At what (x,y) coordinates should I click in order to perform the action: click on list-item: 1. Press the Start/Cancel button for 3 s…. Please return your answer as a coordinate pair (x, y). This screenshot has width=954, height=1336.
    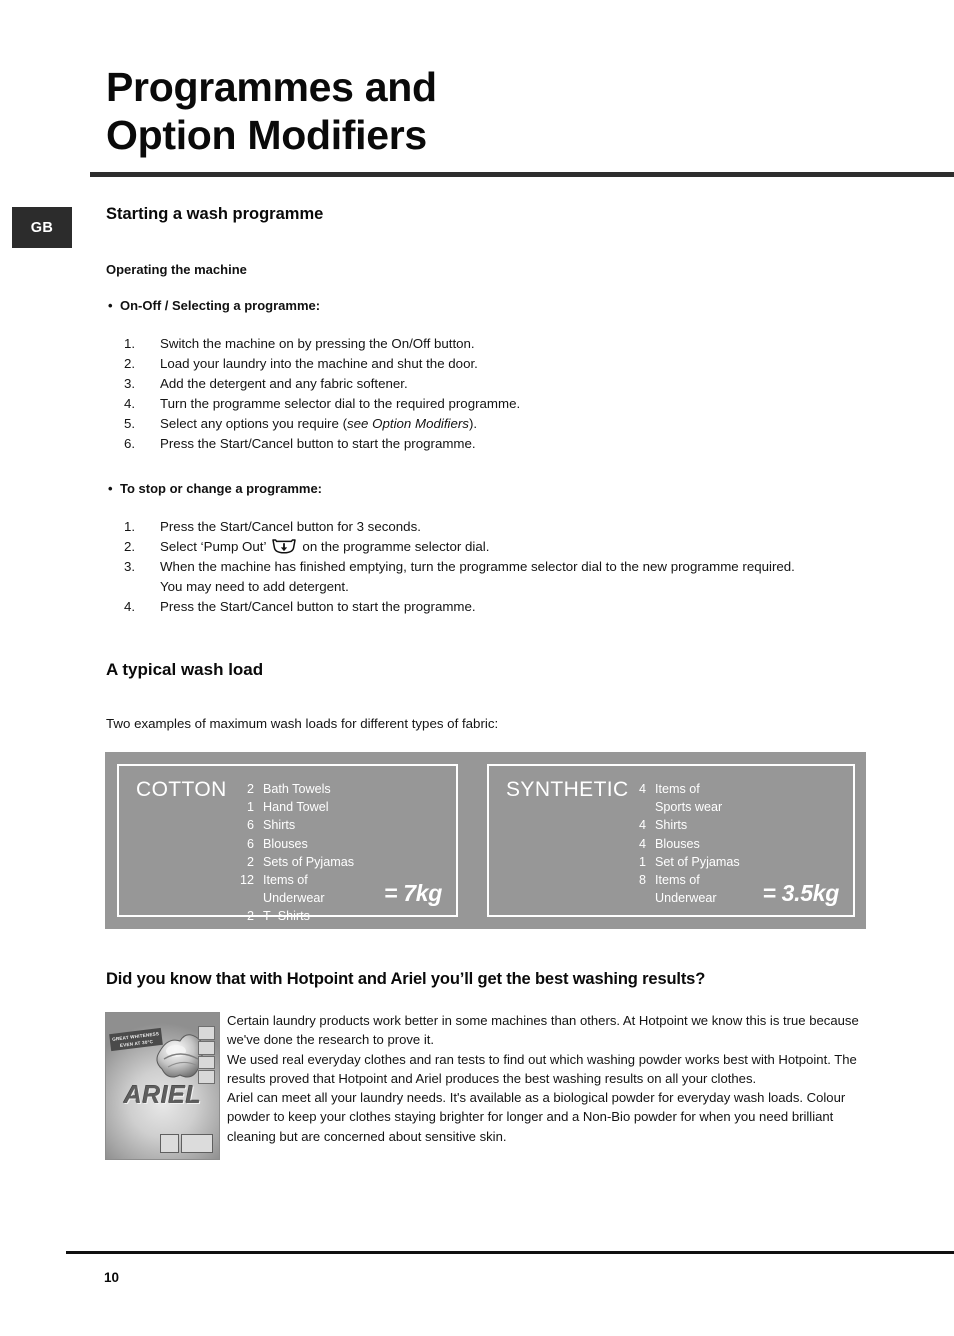
    Looking at the image, I should click on (459, 527).